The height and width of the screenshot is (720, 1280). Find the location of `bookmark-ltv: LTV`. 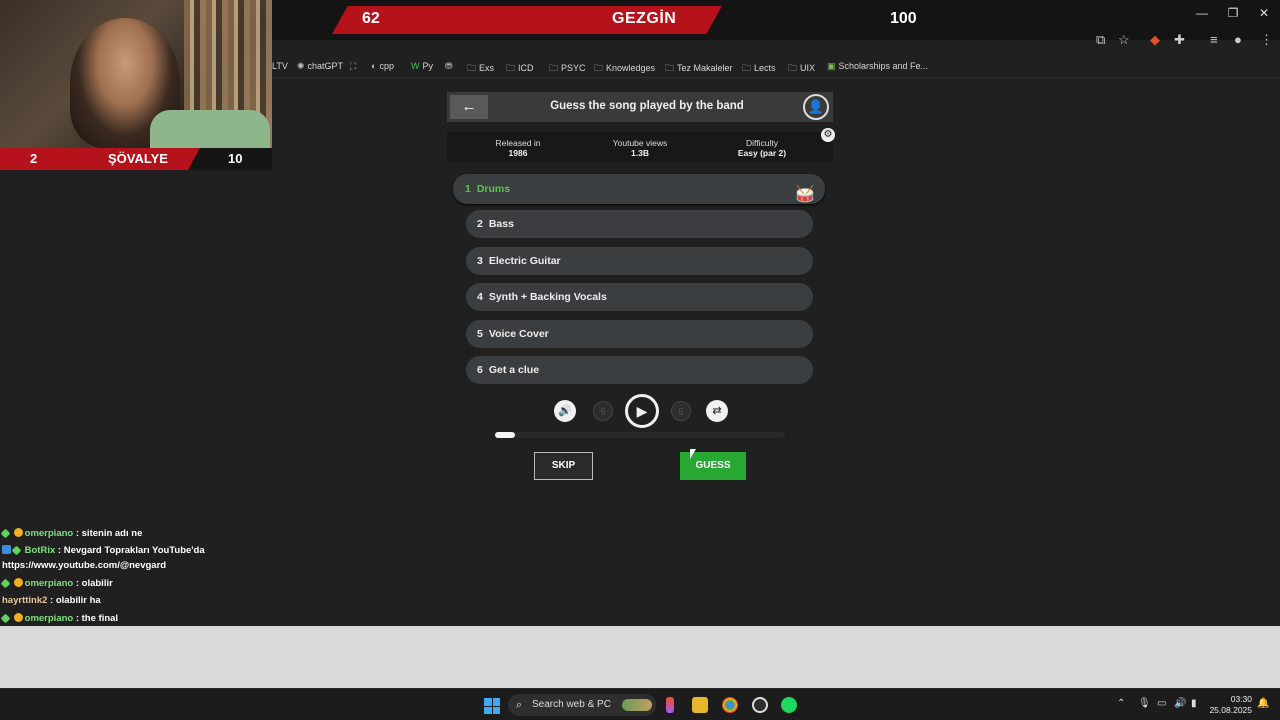

bookmark-ltv: LTV is located at coordinates (280, 66).